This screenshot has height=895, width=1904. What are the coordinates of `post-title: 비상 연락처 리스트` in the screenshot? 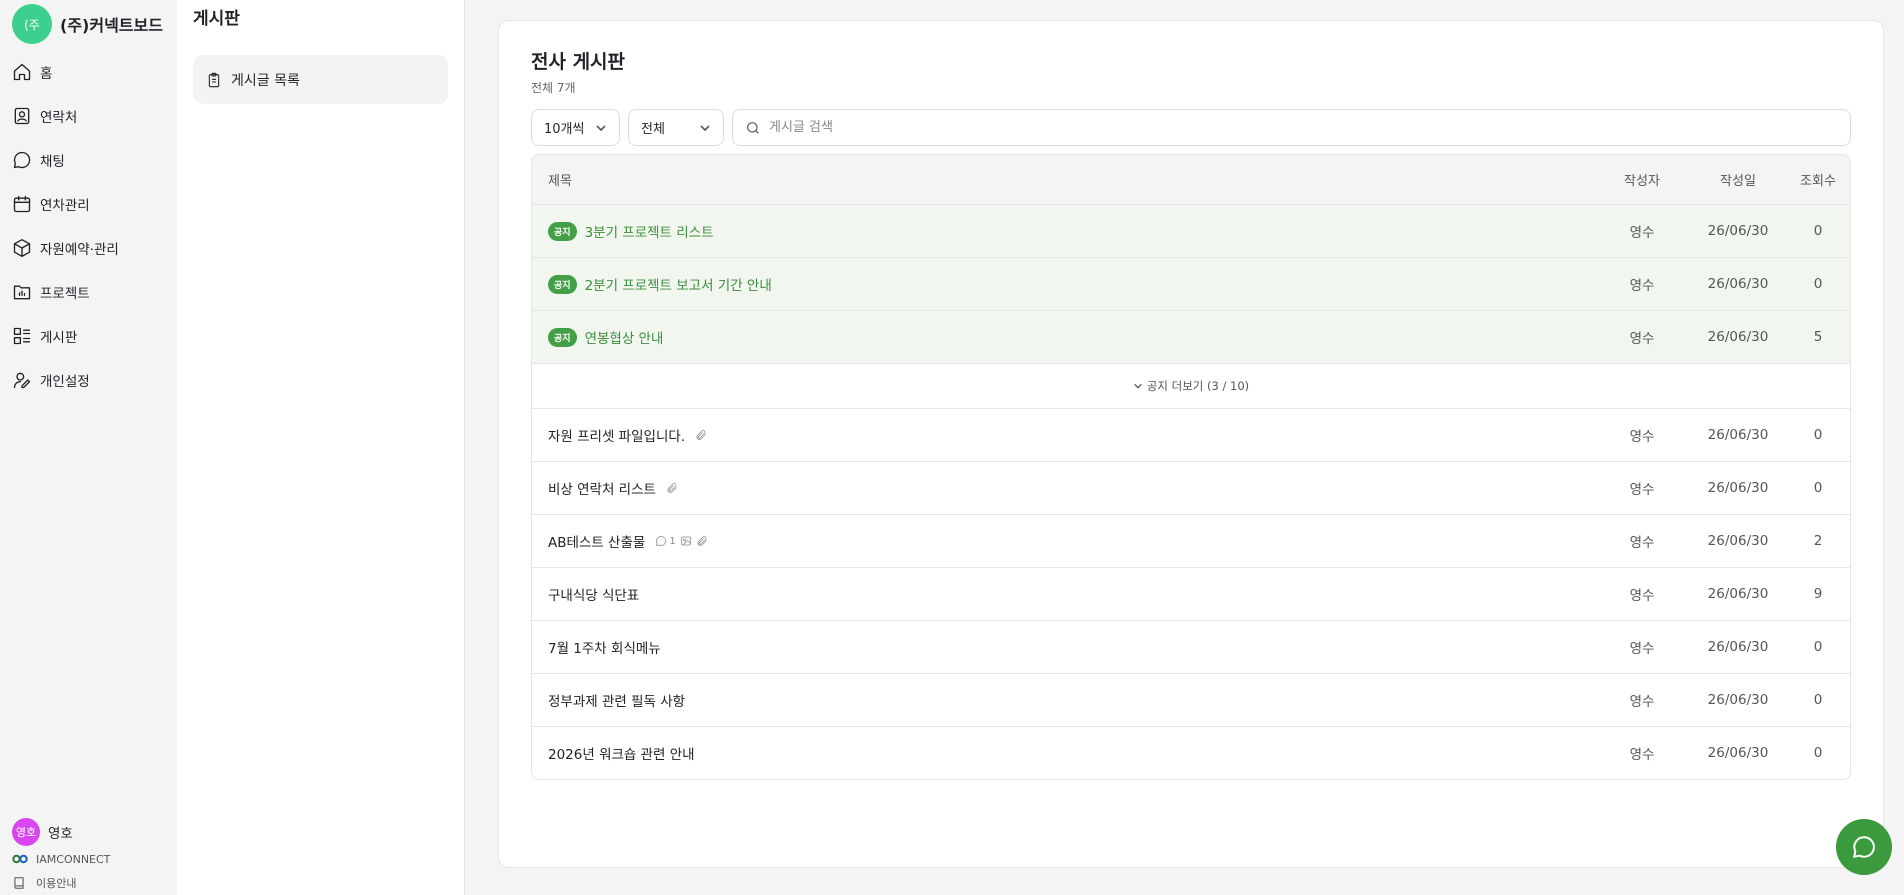 It's located at (602, 488).